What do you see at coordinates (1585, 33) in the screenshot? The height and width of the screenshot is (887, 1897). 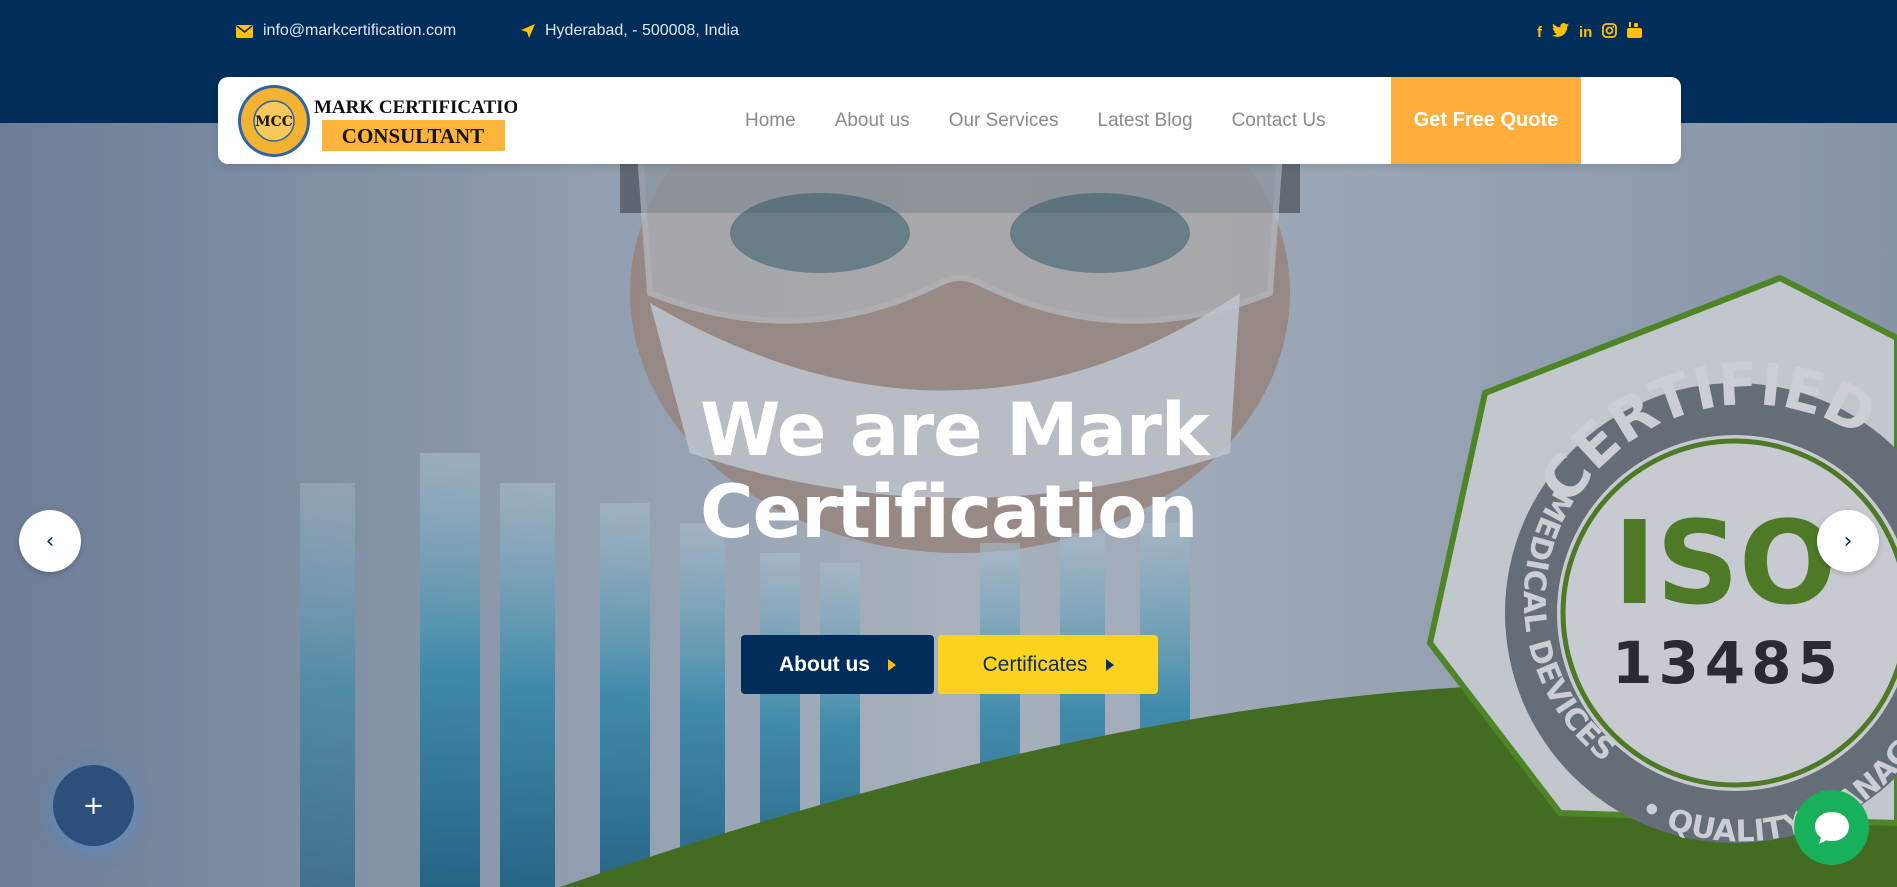 I see `linkedin-icon: in` at bounding box center [1585, 33].